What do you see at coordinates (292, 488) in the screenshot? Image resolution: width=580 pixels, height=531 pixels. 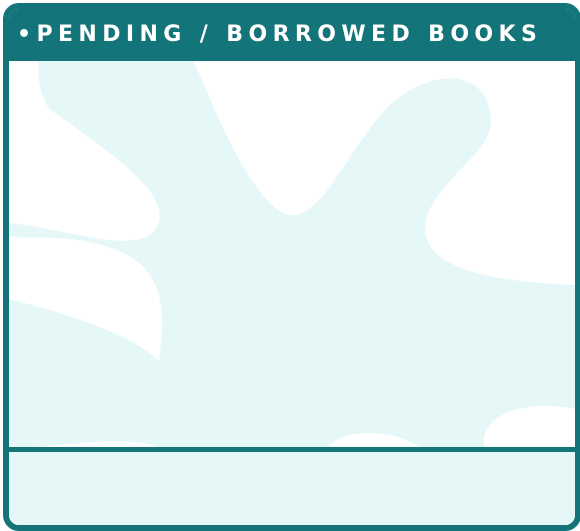 I see `footer-blob-area` at bounding box center [292, 488].